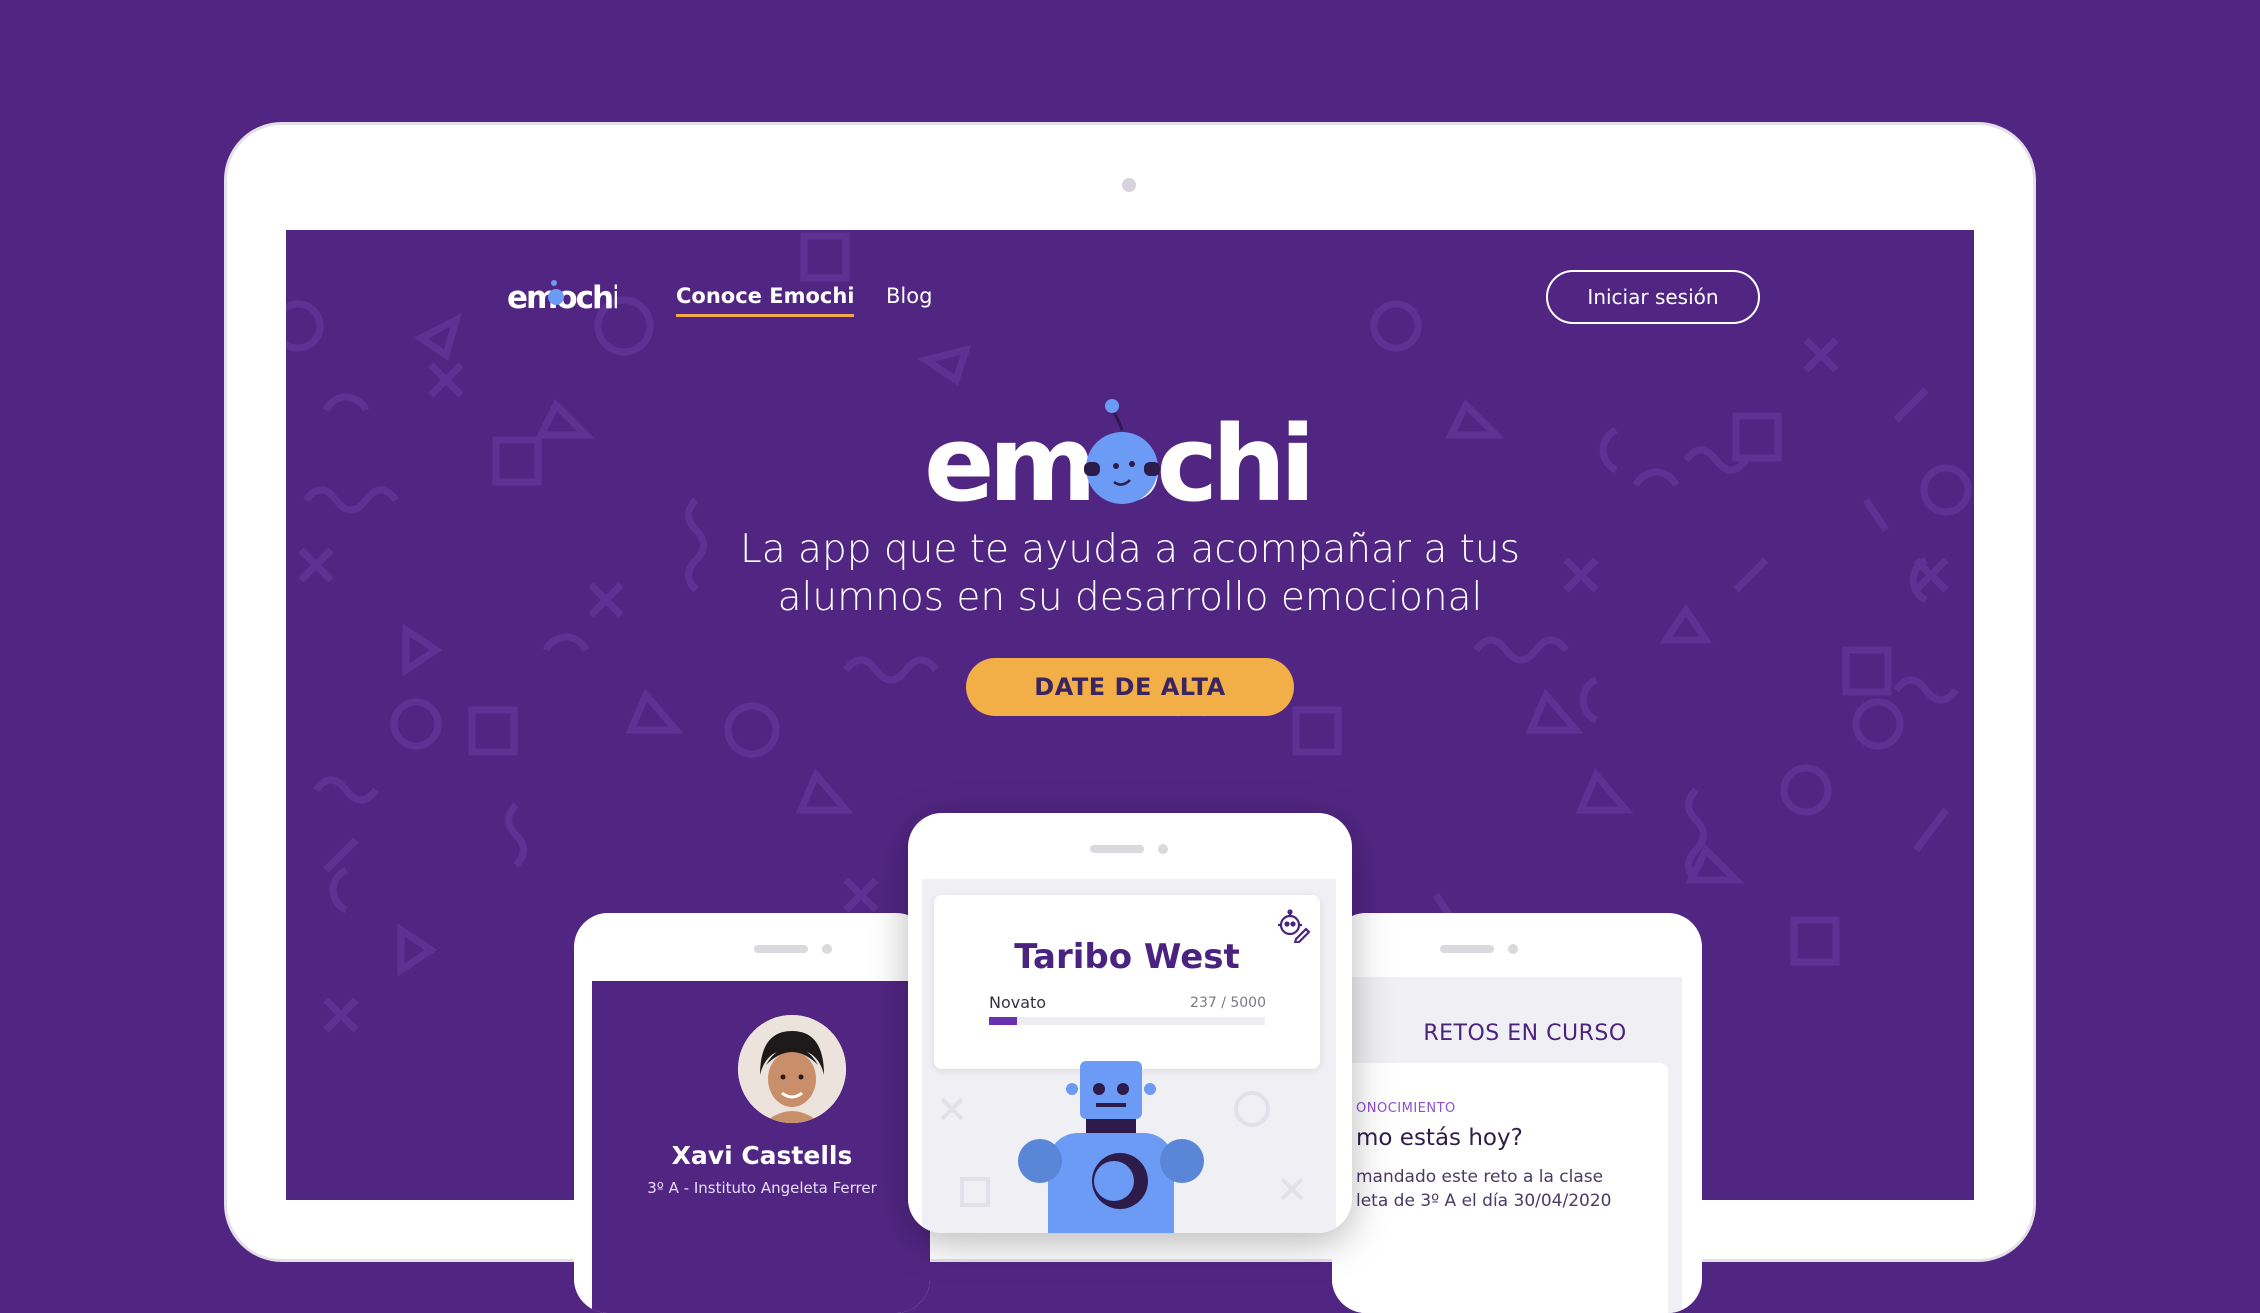 Image resolution: width=2260 pixels, height=1313 pixels. Describe the element at coordinates (1480, 1177) in the screenshot. I see `challenge-desc-line-1: mandado este reto a la clase` at that location.